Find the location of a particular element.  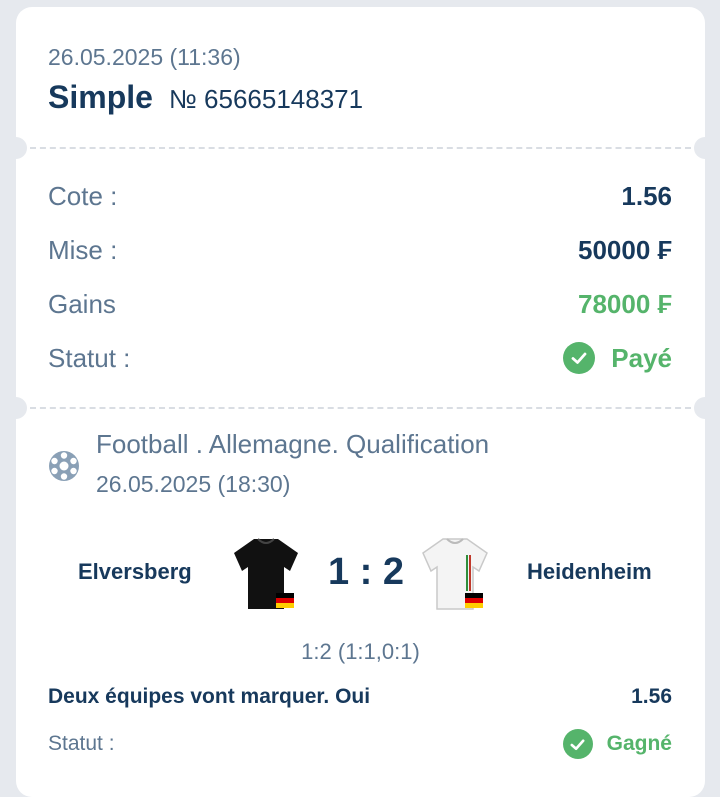

score-detail: 1:2 (1:1,0:1) is located at coordinates (360, 651).